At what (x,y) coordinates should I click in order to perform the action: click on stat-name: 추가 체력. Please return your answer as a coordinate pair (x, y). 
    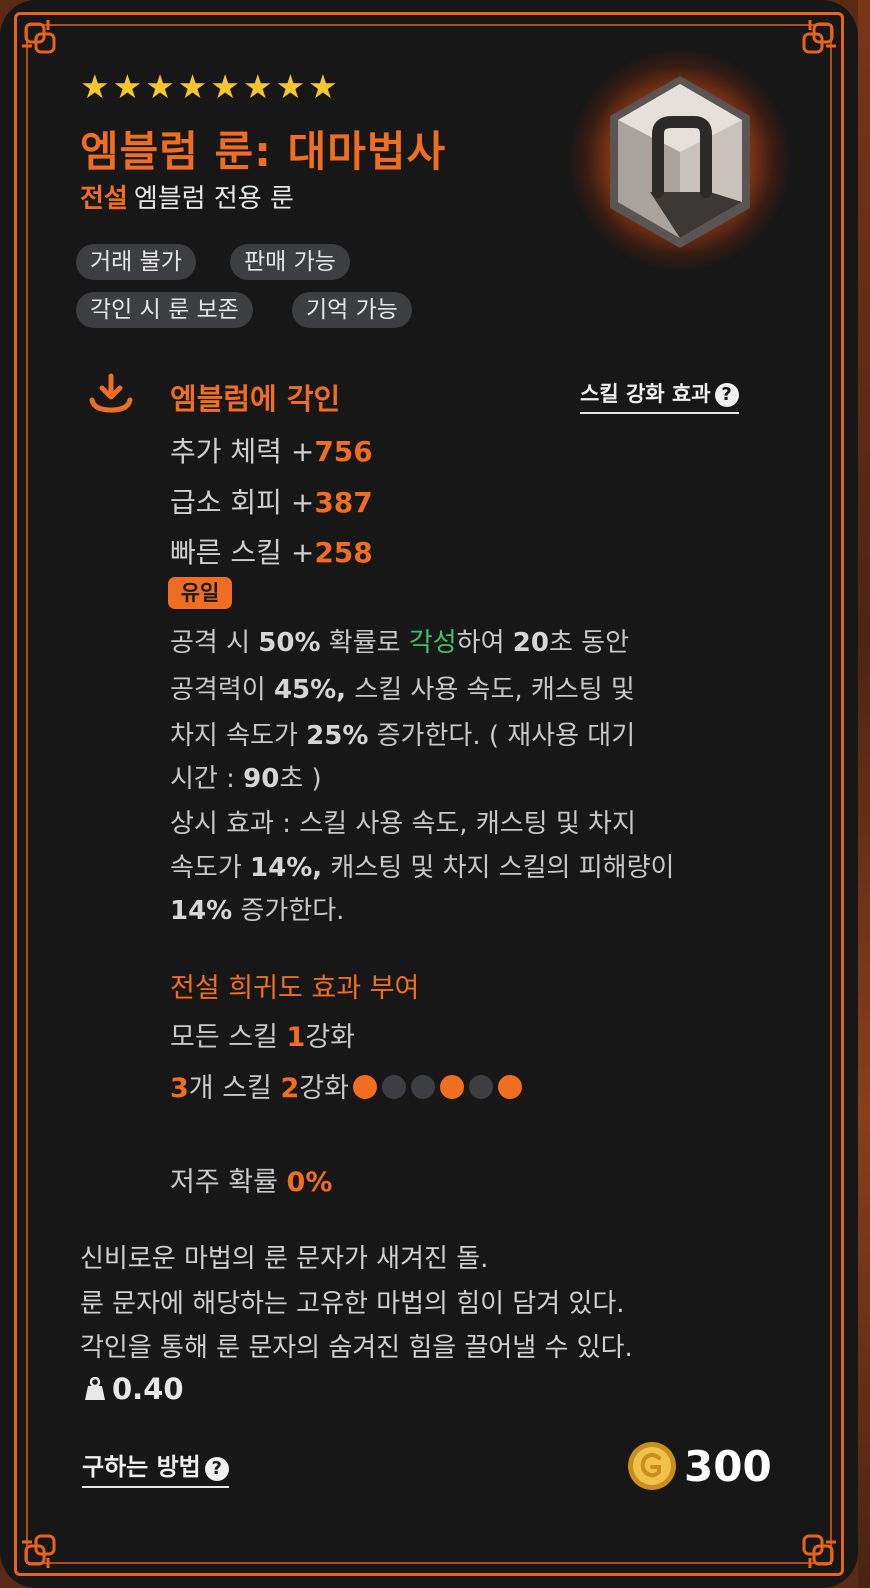
    Looking at the image, I should click on (226, 451).